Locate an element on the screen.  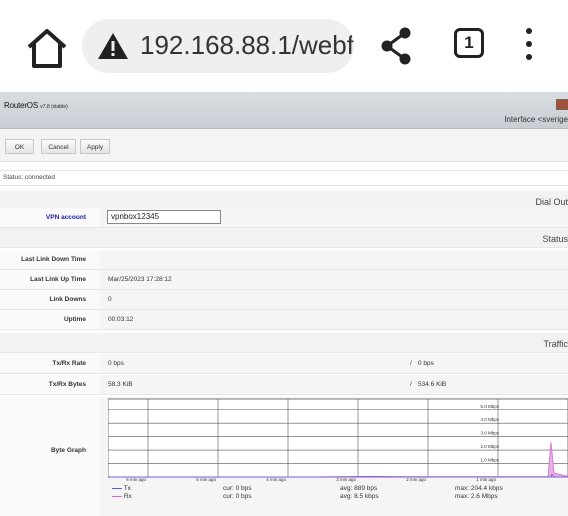
y-tick-label: 5.0 Mbps is located at coordinates (489, 406).